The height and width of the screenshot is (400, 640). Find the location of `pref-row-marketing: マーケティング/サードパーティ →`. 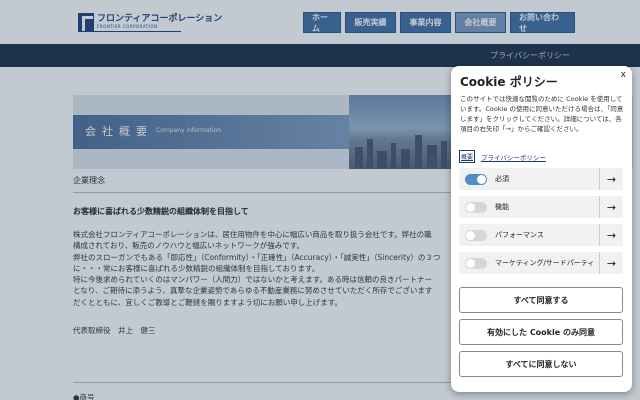

pref-row-marketing: マーケティング/サードパーティ → is located at coordinates (541, 263).